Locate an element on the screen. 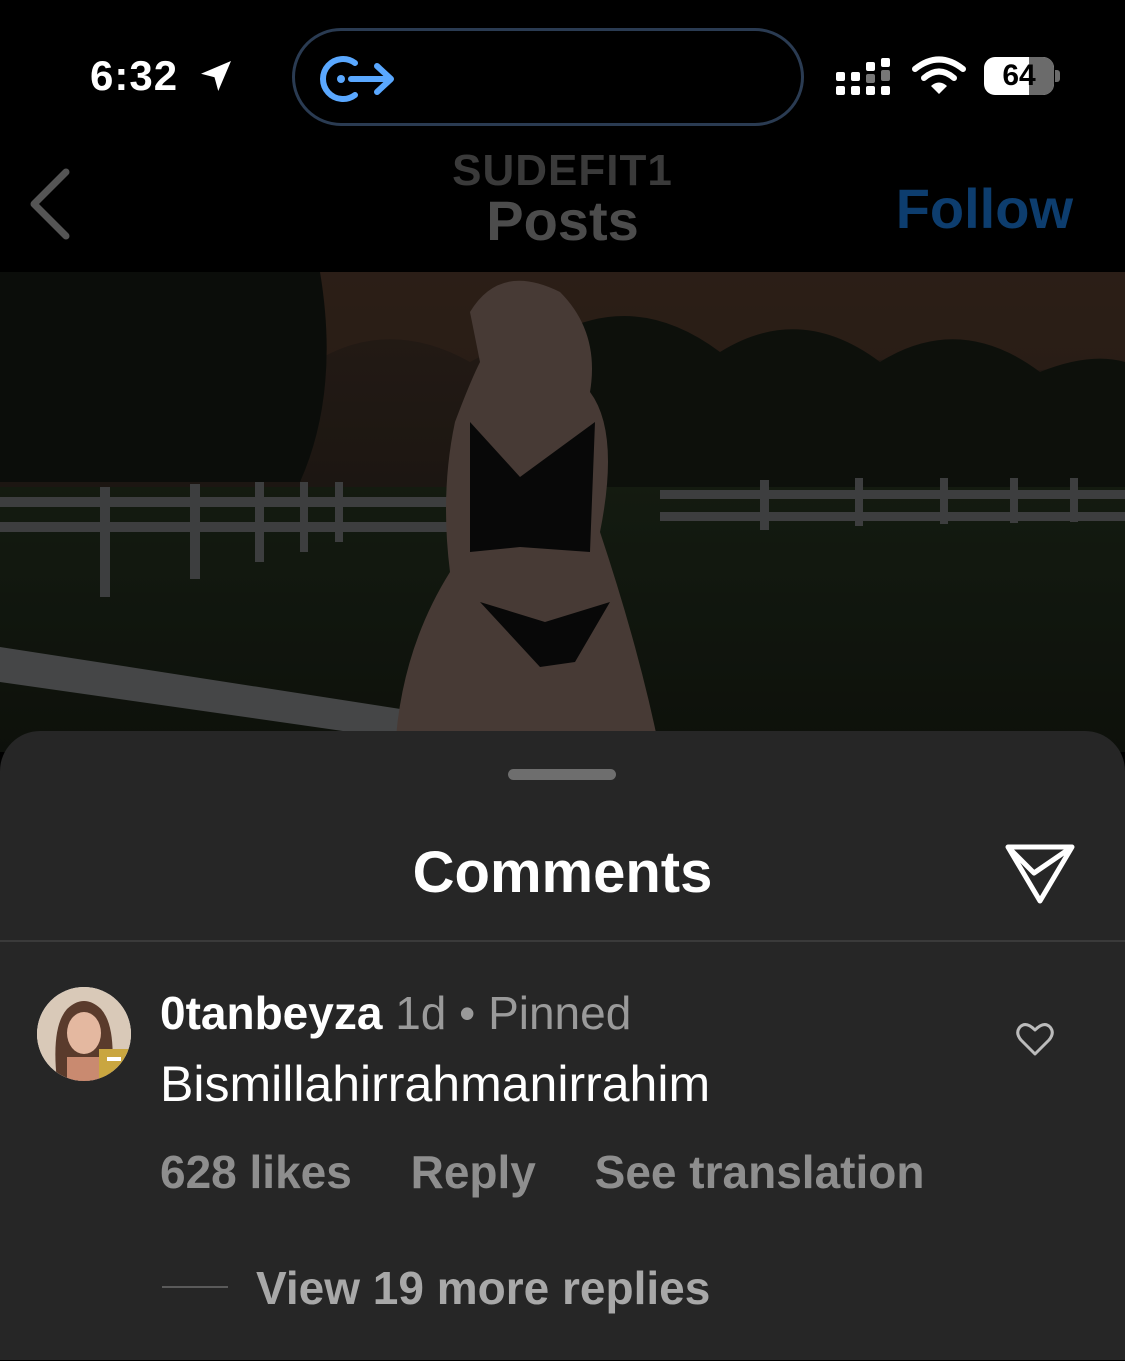  location-arrow-icon is located at coordinates (216, 76).